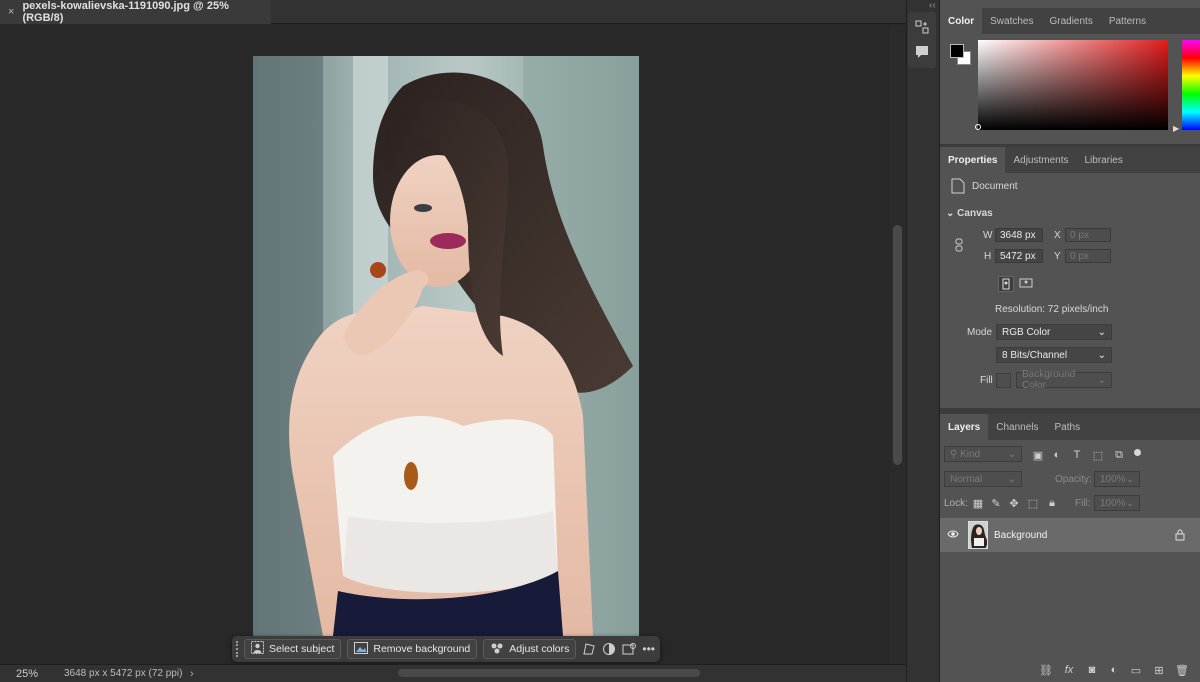 The image size is (1200, 682). Describe the element at coordinates (1017, 427) in the screenshot. I see `tab-channels: Channels` at that location.